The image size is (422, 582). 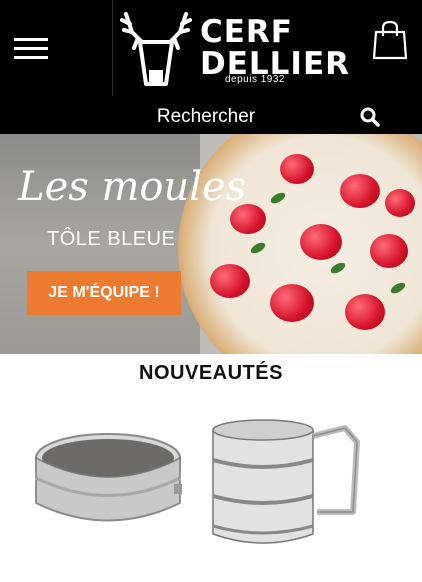 What do you see at coordinates (290, 486) in the screenshot?
I see `product-tamiseur-farine` at bounding box center [290, 486].